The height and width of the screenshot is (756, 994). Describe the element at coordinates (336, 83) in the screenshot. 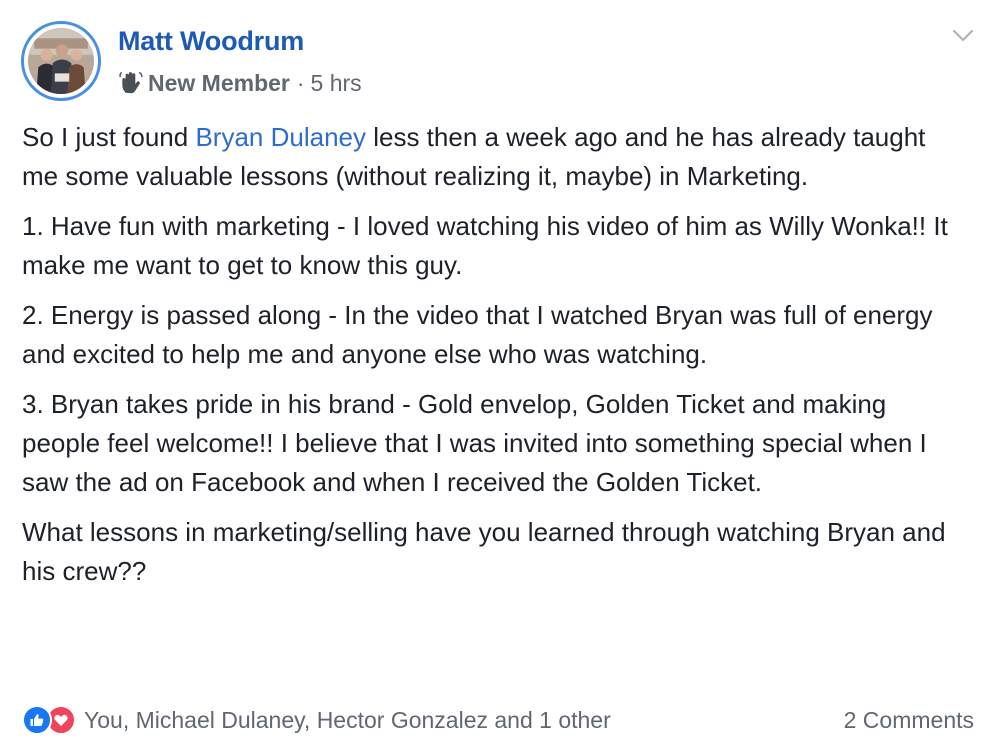

I see `post-timestamp: 5 hrs` at that location.